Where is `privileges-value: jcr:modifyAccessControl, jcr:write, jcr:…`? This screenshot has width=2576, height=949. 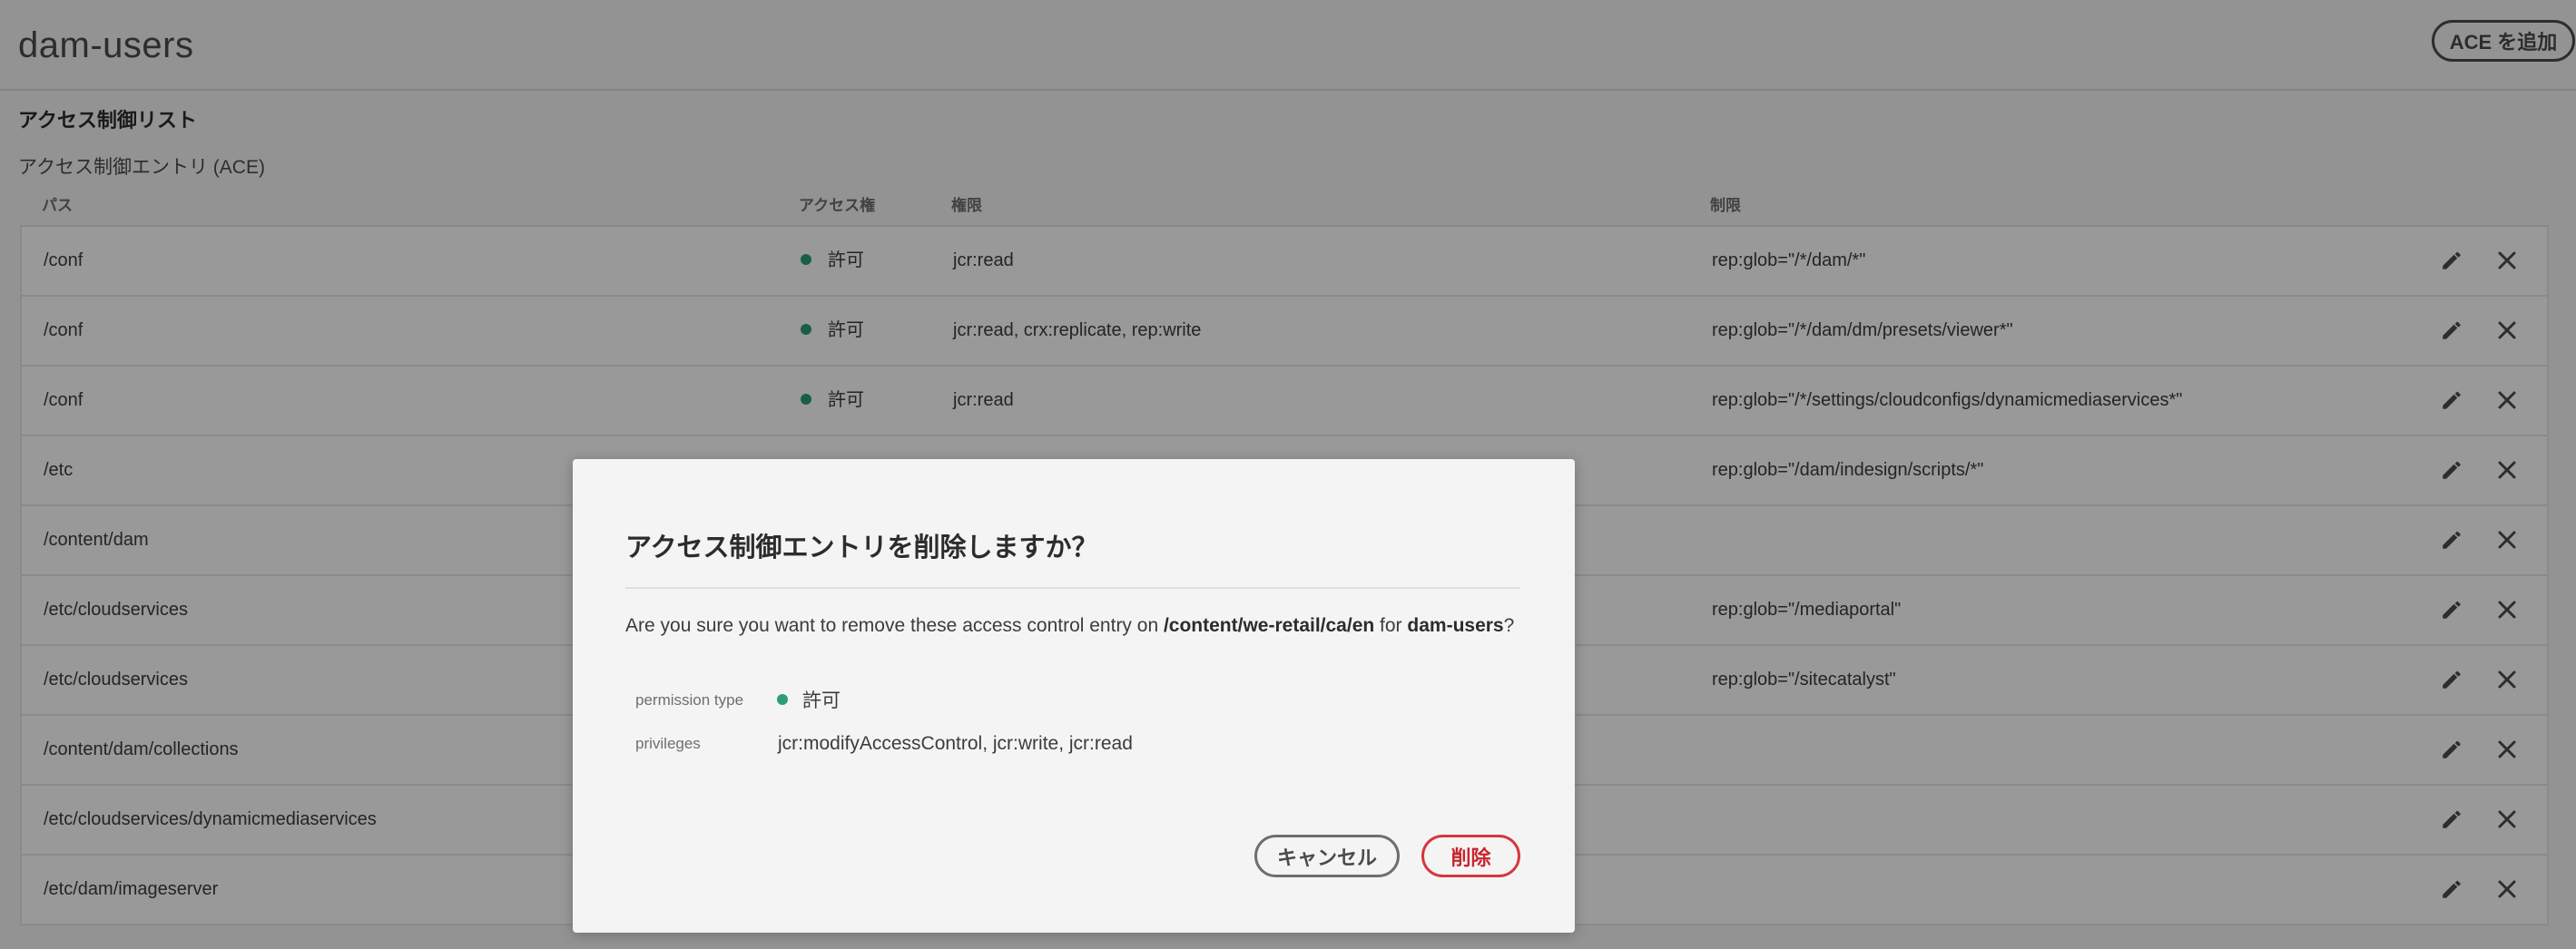
privileges-value: jcr:modifyAccessControl, jcr:write, jcr:… is located at coordinates (955, 744).